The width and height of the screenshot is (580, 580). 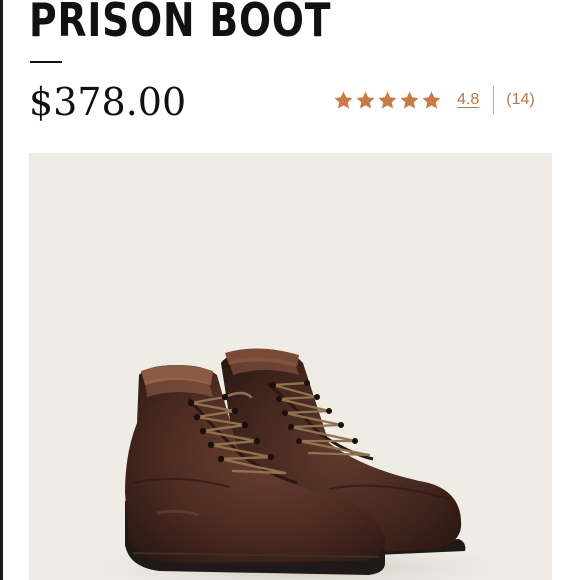 I want to click on rating-score-link: 4.8, so click(x=468, y=100).